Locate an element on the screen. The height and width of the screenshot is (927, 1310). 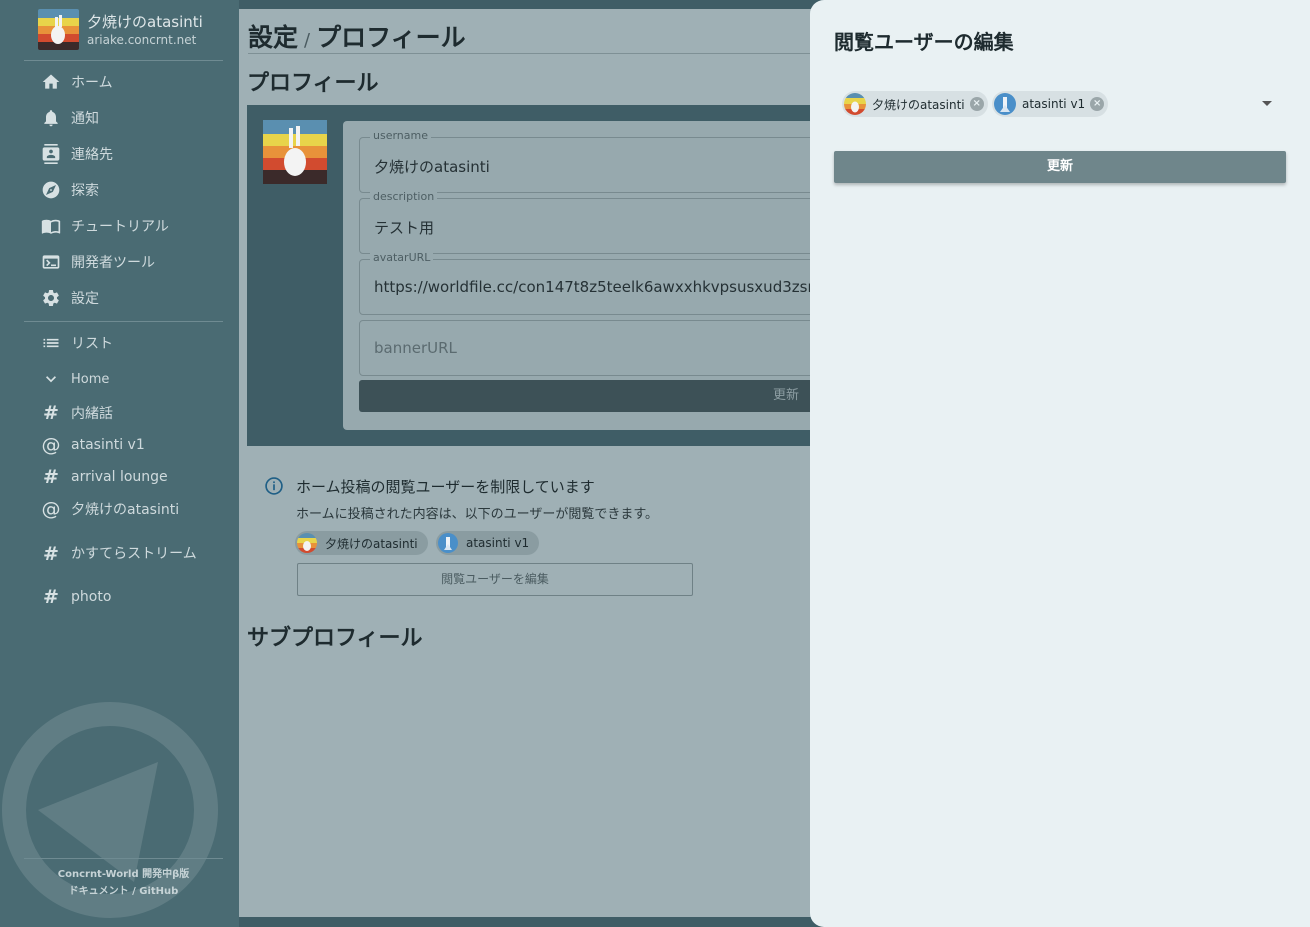
stream-item: @ atasinti v1 is located at coordinates (92, 445).